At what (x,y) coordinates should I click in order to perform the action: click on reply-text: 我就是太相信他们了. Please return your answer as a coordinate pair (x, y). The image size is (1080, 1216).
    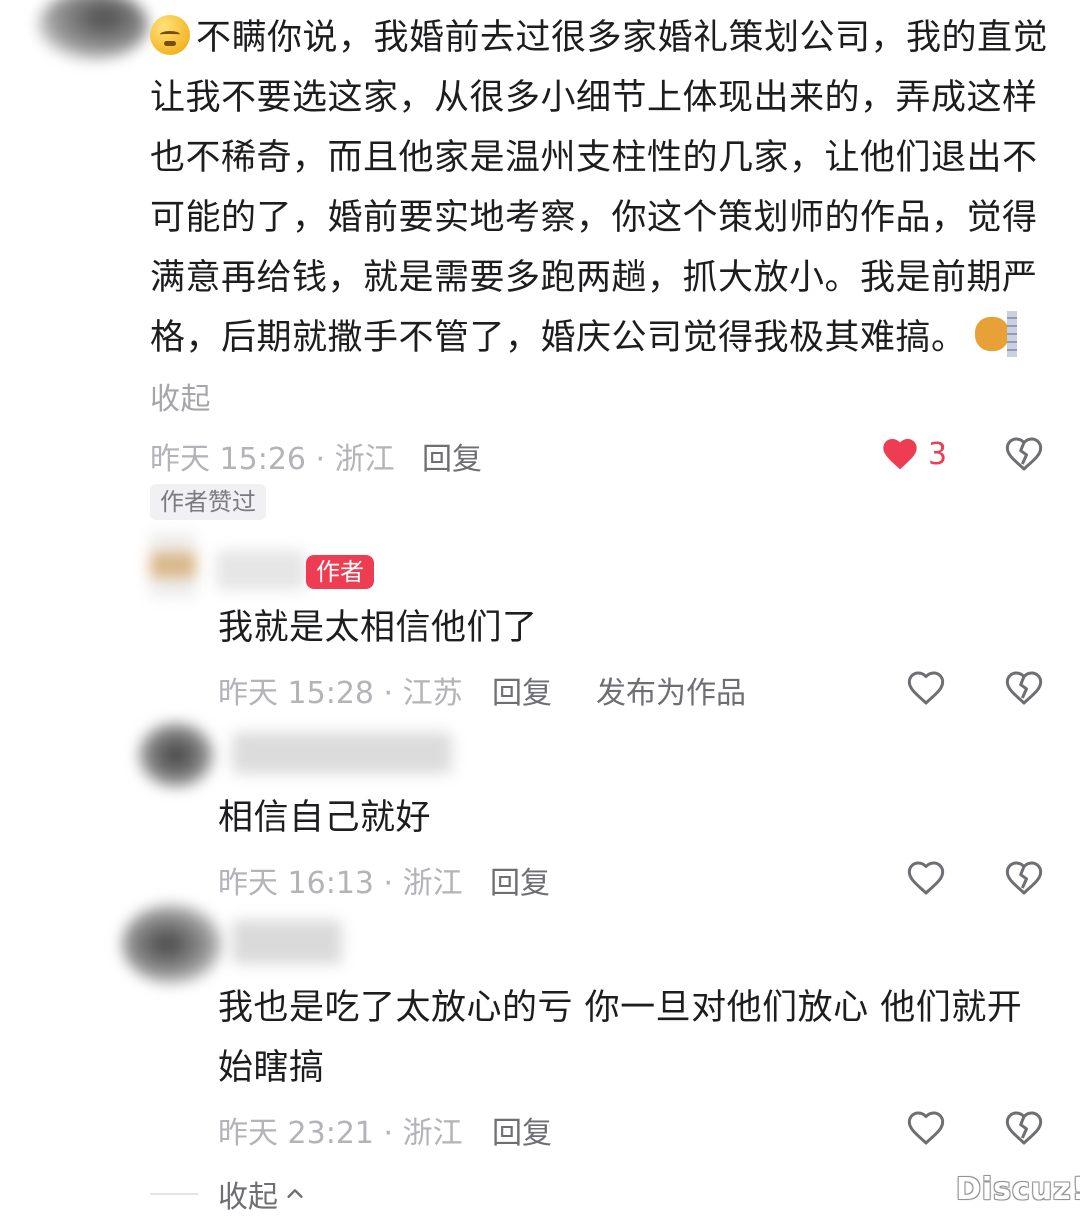
    Looking at the image, I should click on (378, 628).